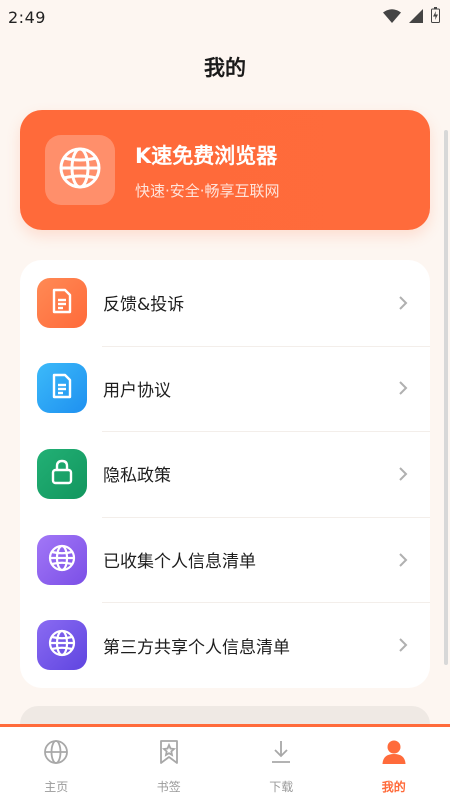 This screenshot has height=800, width=450. What do you see at coordinates (179, 562) in the screenshot?
I see `menu-label: 已收集个人信息清单` at bounding box center [179, 562].